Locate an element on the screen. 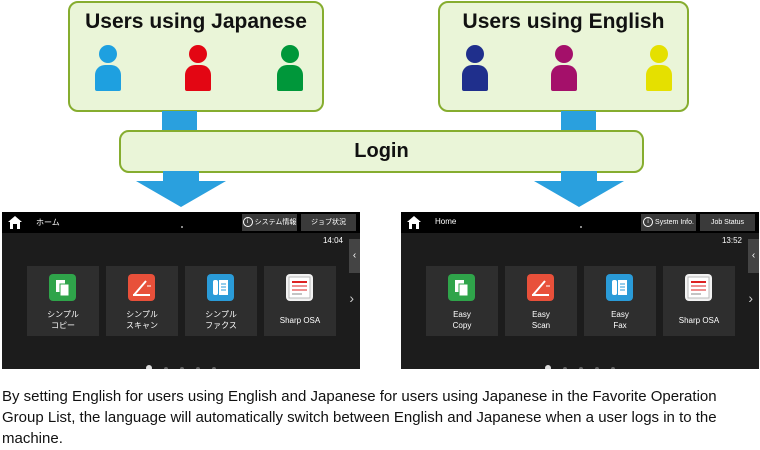 The width and height of the screenshot is (760, 450). english-users-box: Users using English is located at coordinates (563, 56).